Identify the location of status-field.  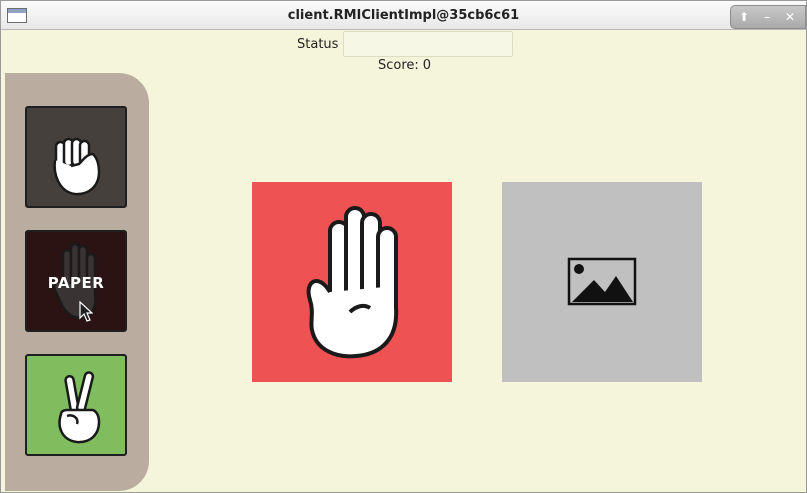
(428, 44).